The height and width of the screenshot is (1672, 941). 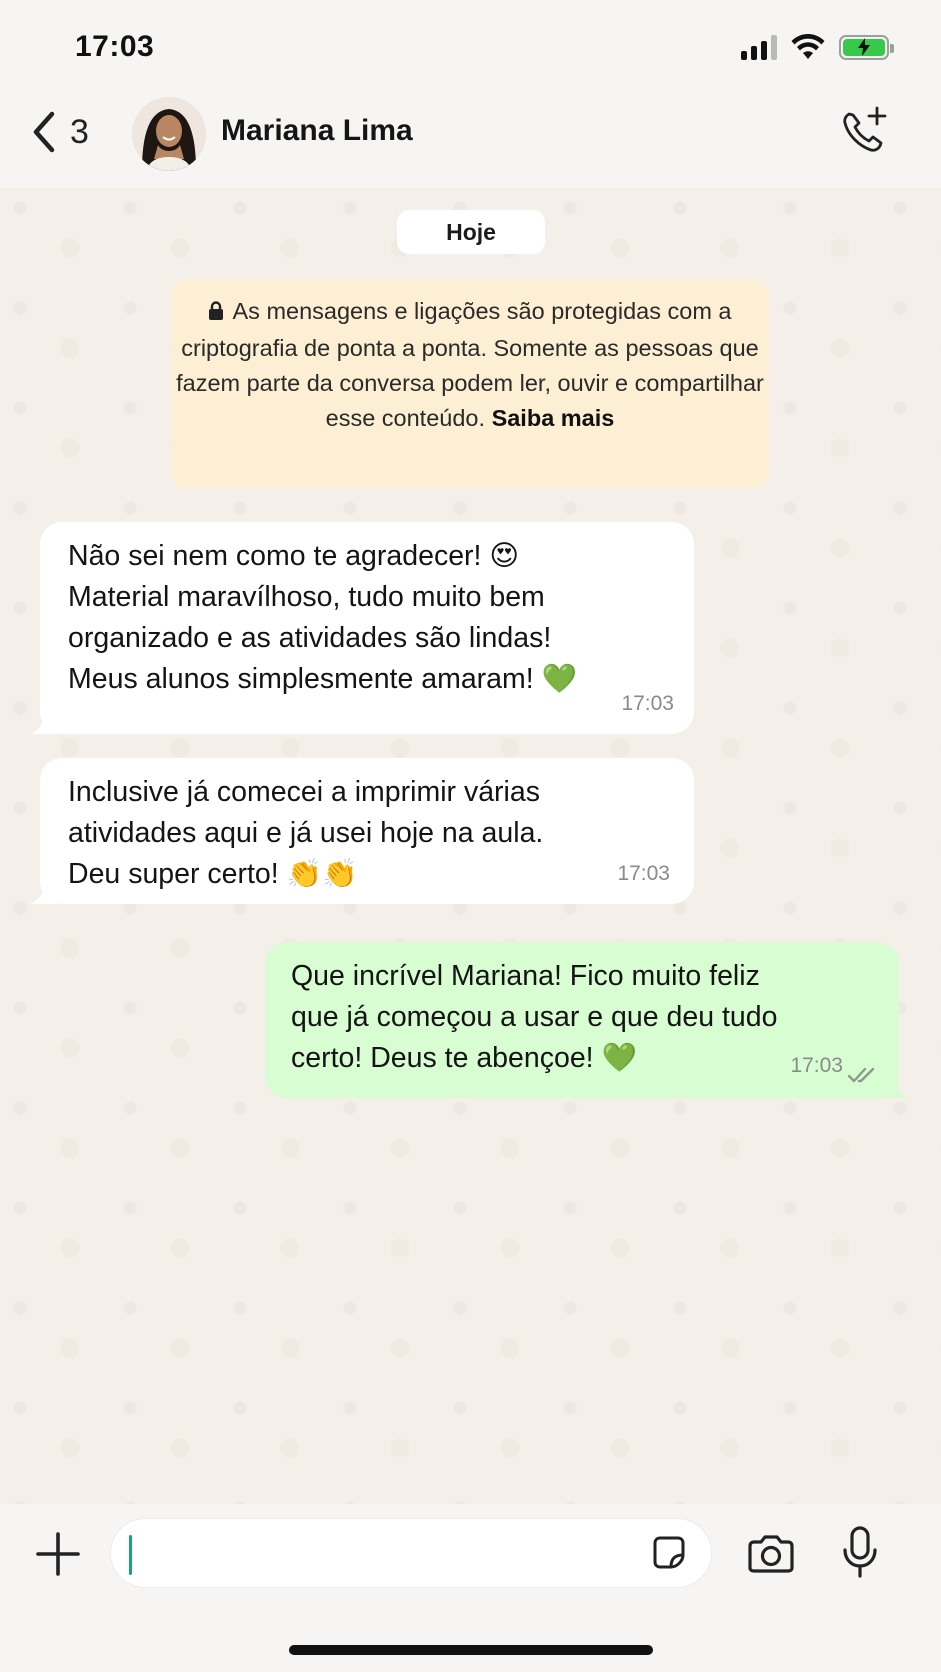 I want to click on microphone-button, so click(x=860, y=1555).